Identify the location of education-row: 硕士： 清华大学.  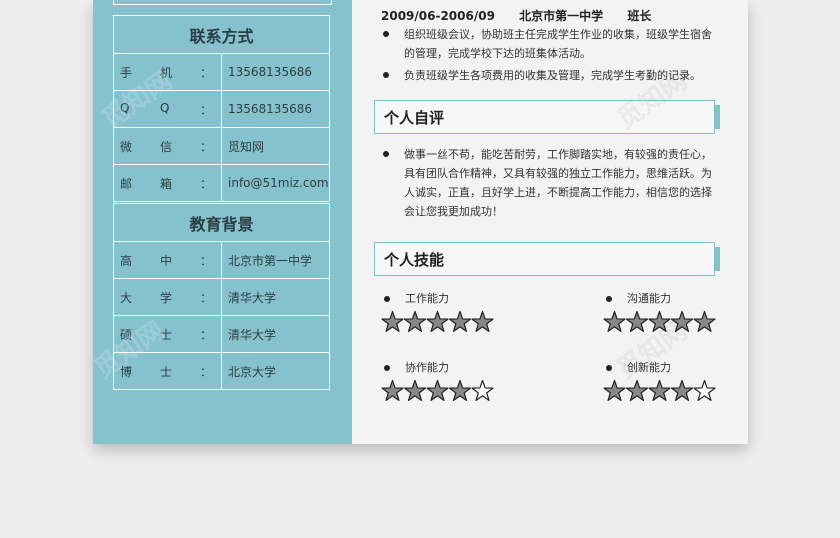
(221, 334).